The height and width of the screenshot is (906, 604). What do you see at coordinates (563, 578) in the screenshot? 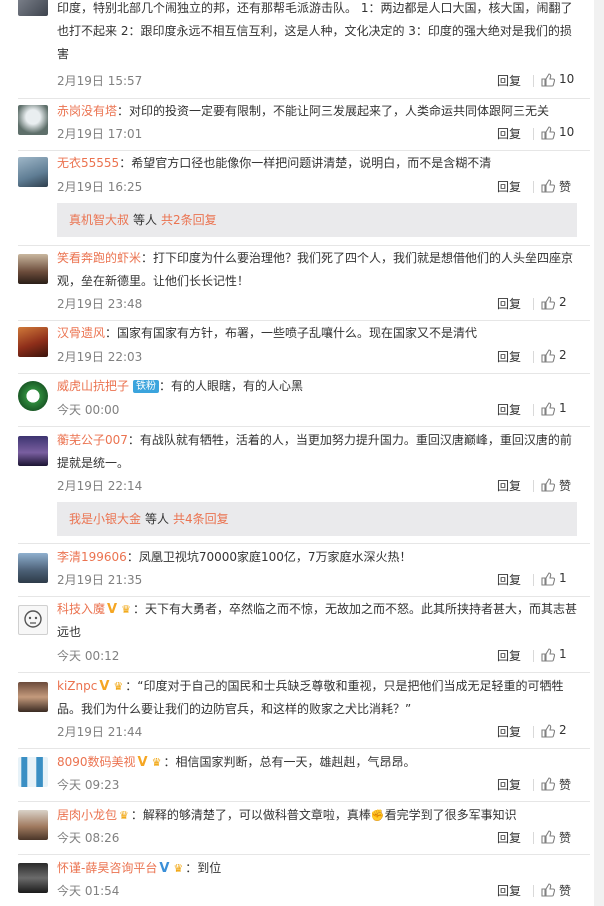
I see `like-count: 1` at bounding box center [563, 578].